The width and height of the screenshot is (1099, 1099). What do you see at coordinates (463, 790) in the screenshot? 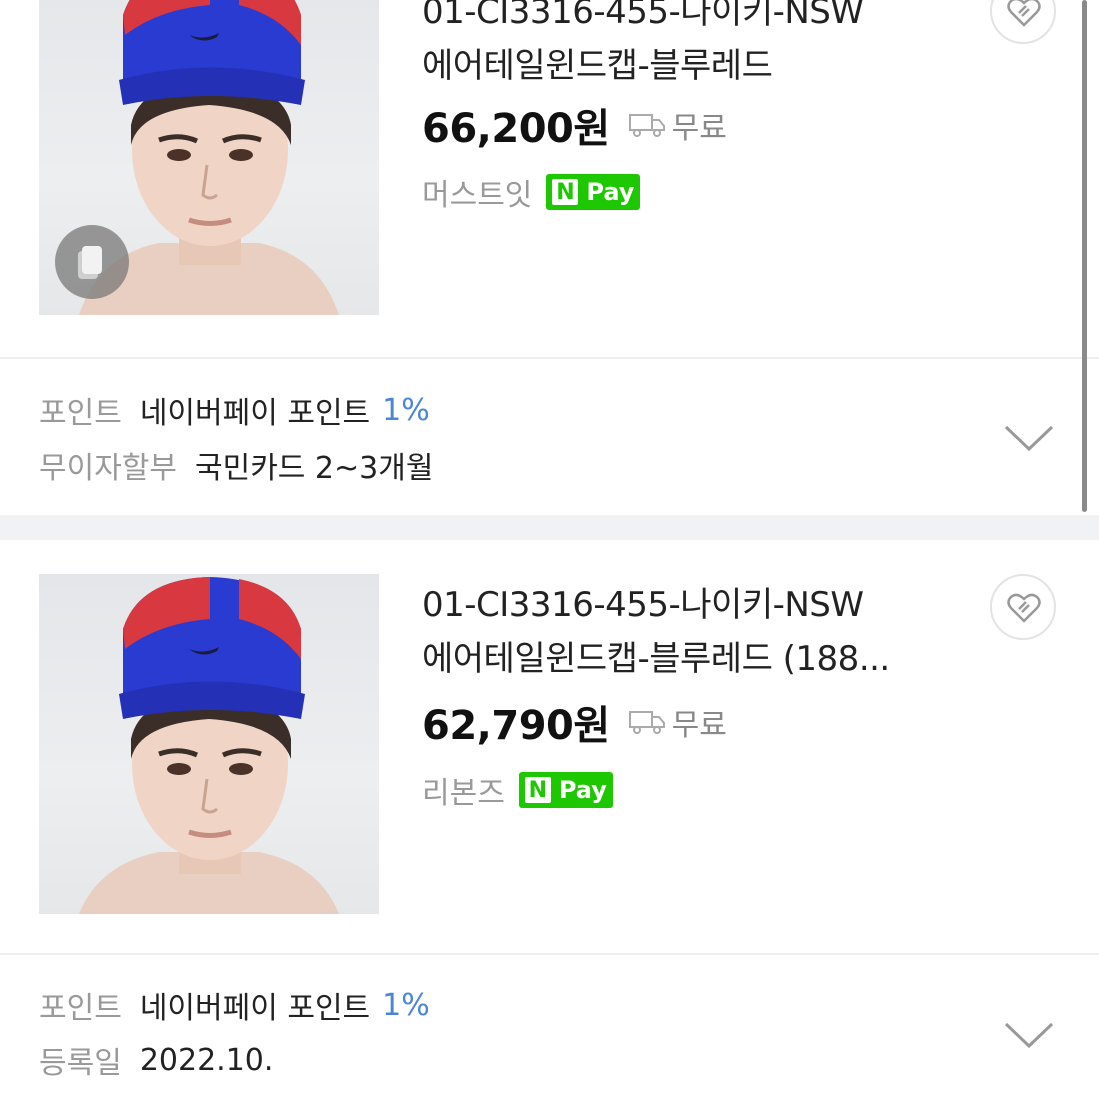
I see `seller-name: 리본즈` at bounding box center [463, 790].